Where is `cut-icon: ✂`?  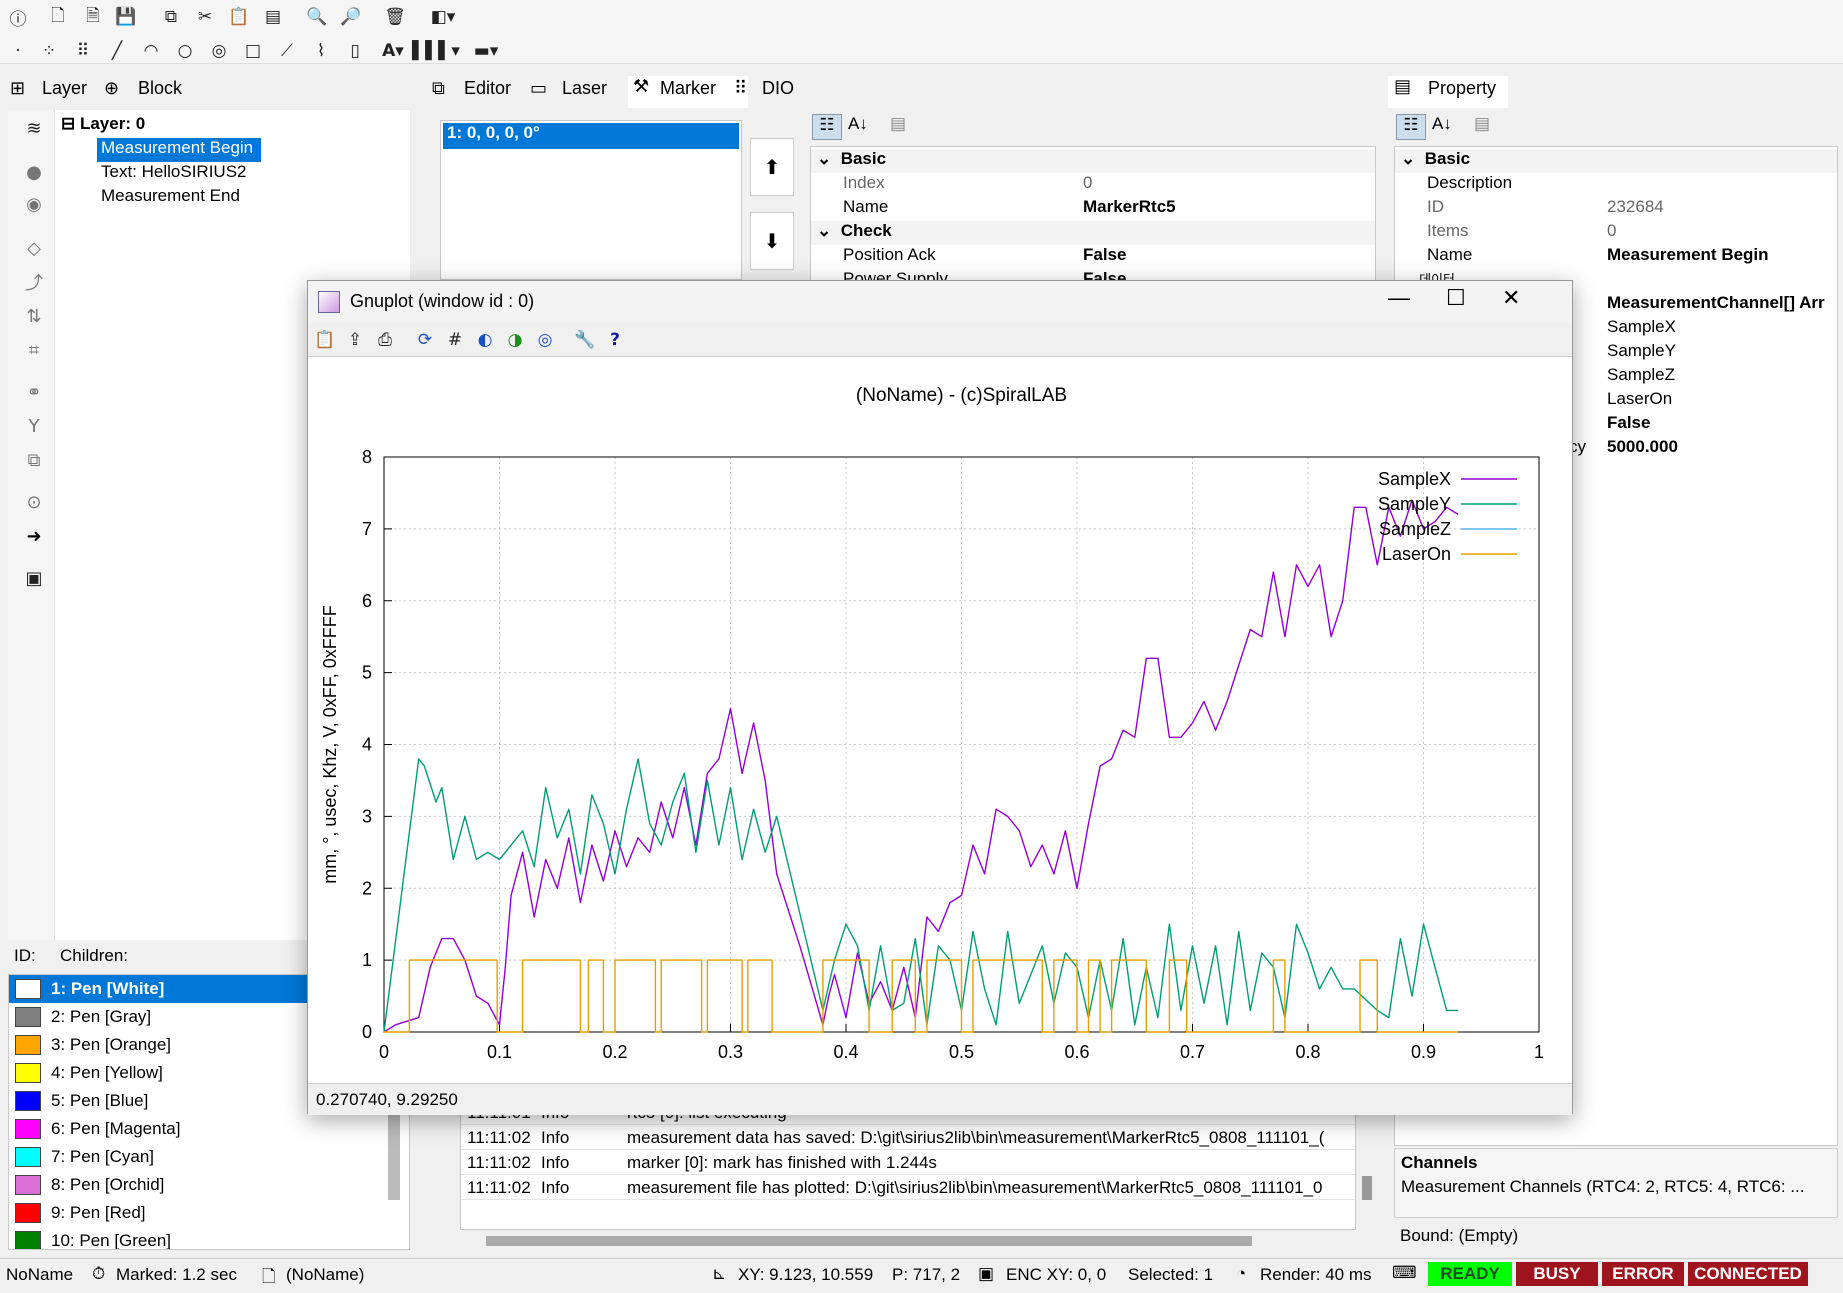 cut-icon: ✂ is located at coordinates (205, 17).